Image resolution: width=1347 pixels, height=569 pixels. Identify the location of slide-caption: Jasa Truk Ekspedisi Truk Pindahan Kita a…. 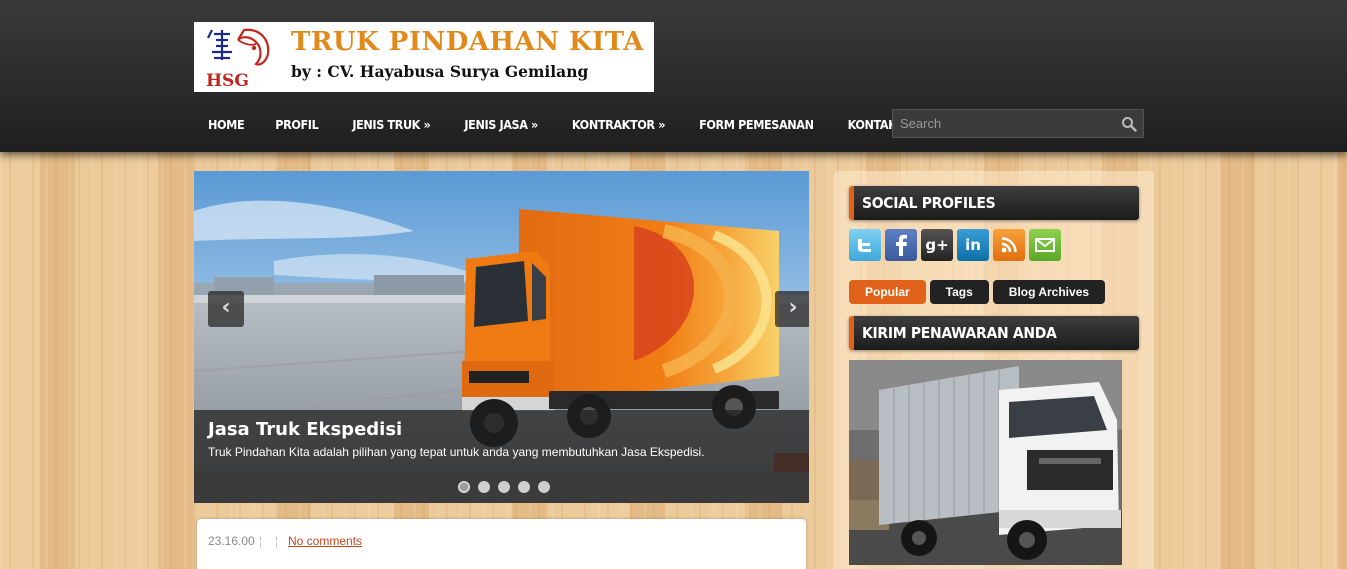
(501, 441).